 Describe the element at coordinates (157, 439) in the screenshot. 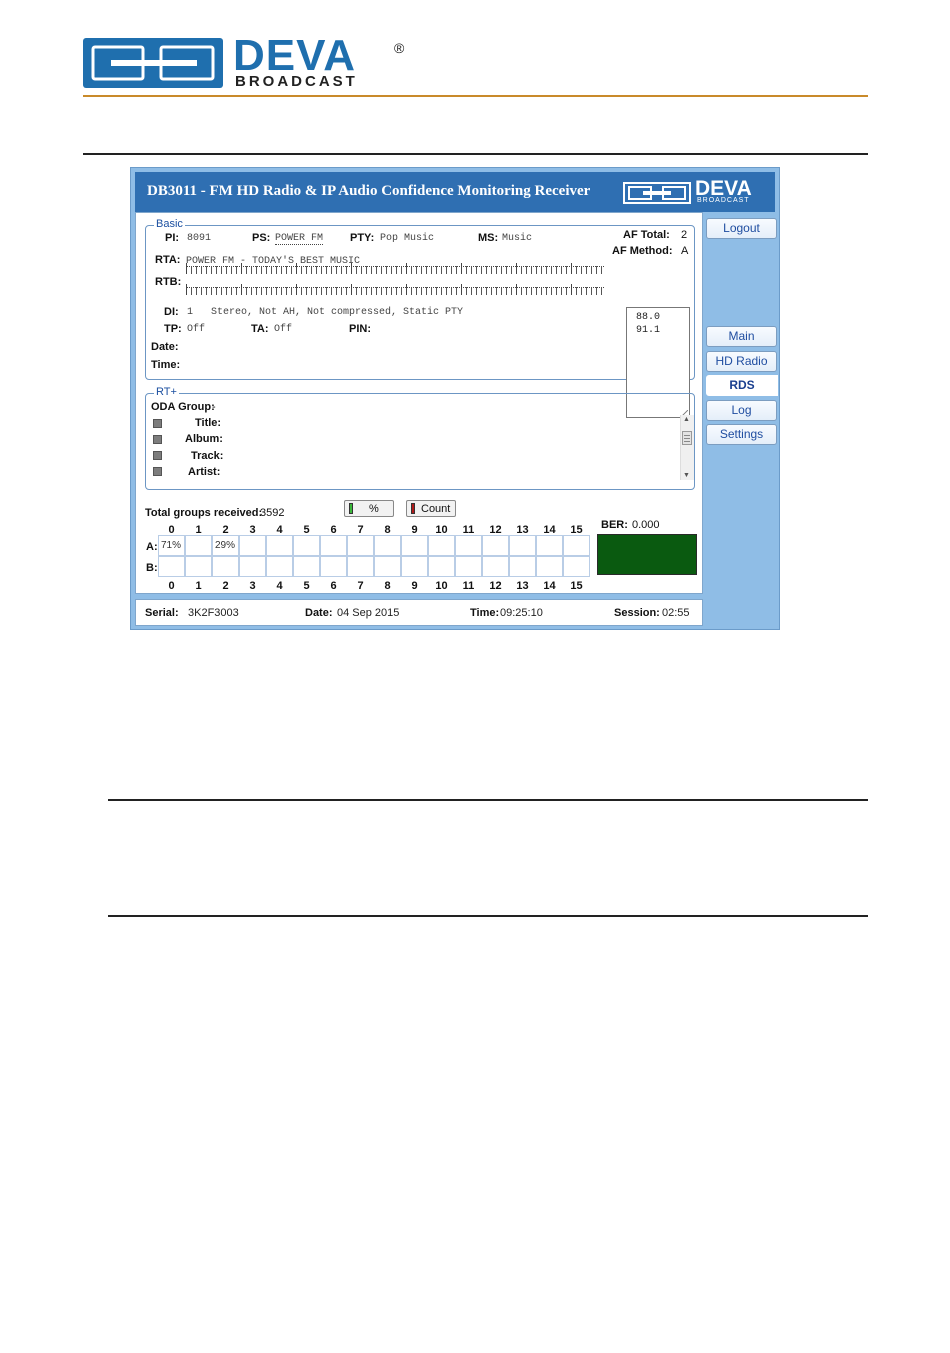

I see `album-indicator-led` at that location.